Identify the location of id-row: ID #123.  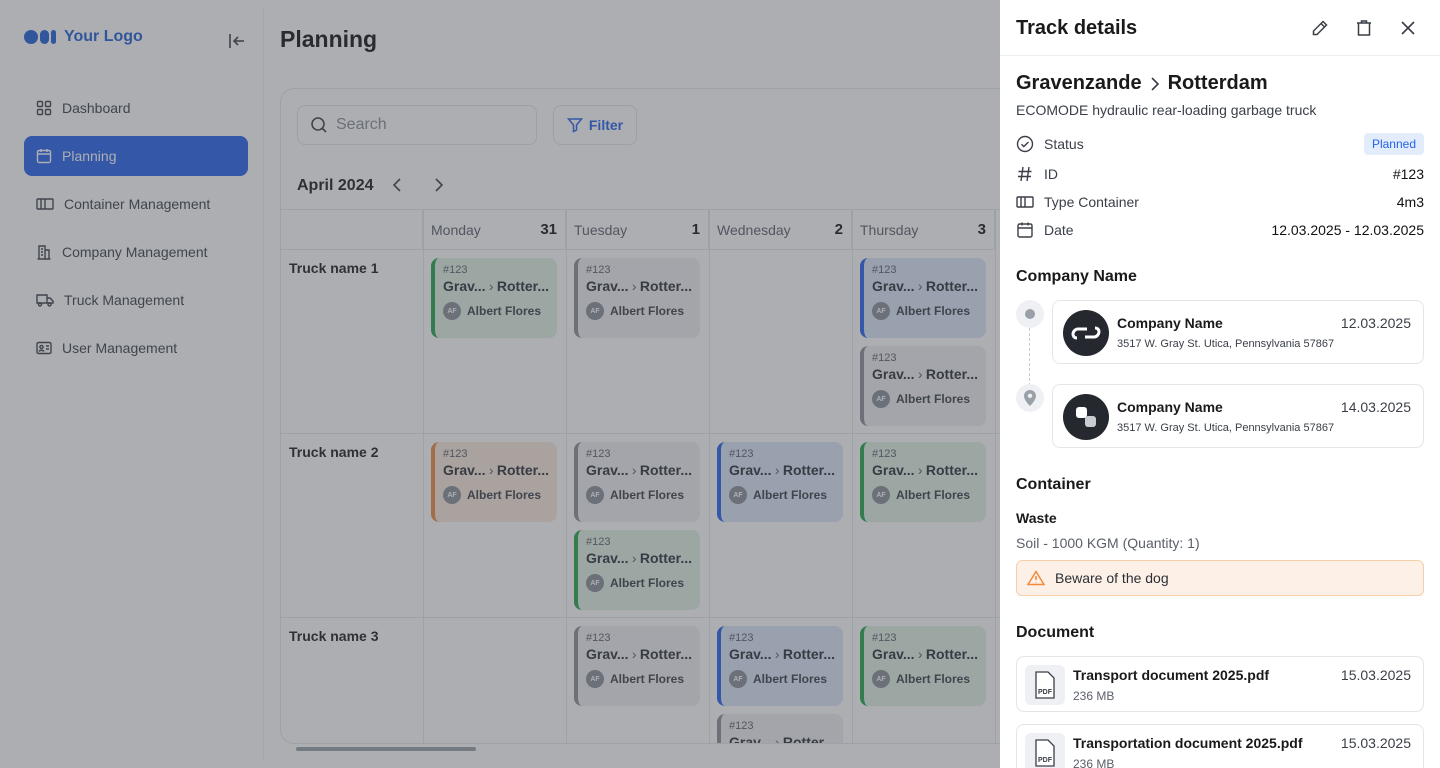
(1220, 174).